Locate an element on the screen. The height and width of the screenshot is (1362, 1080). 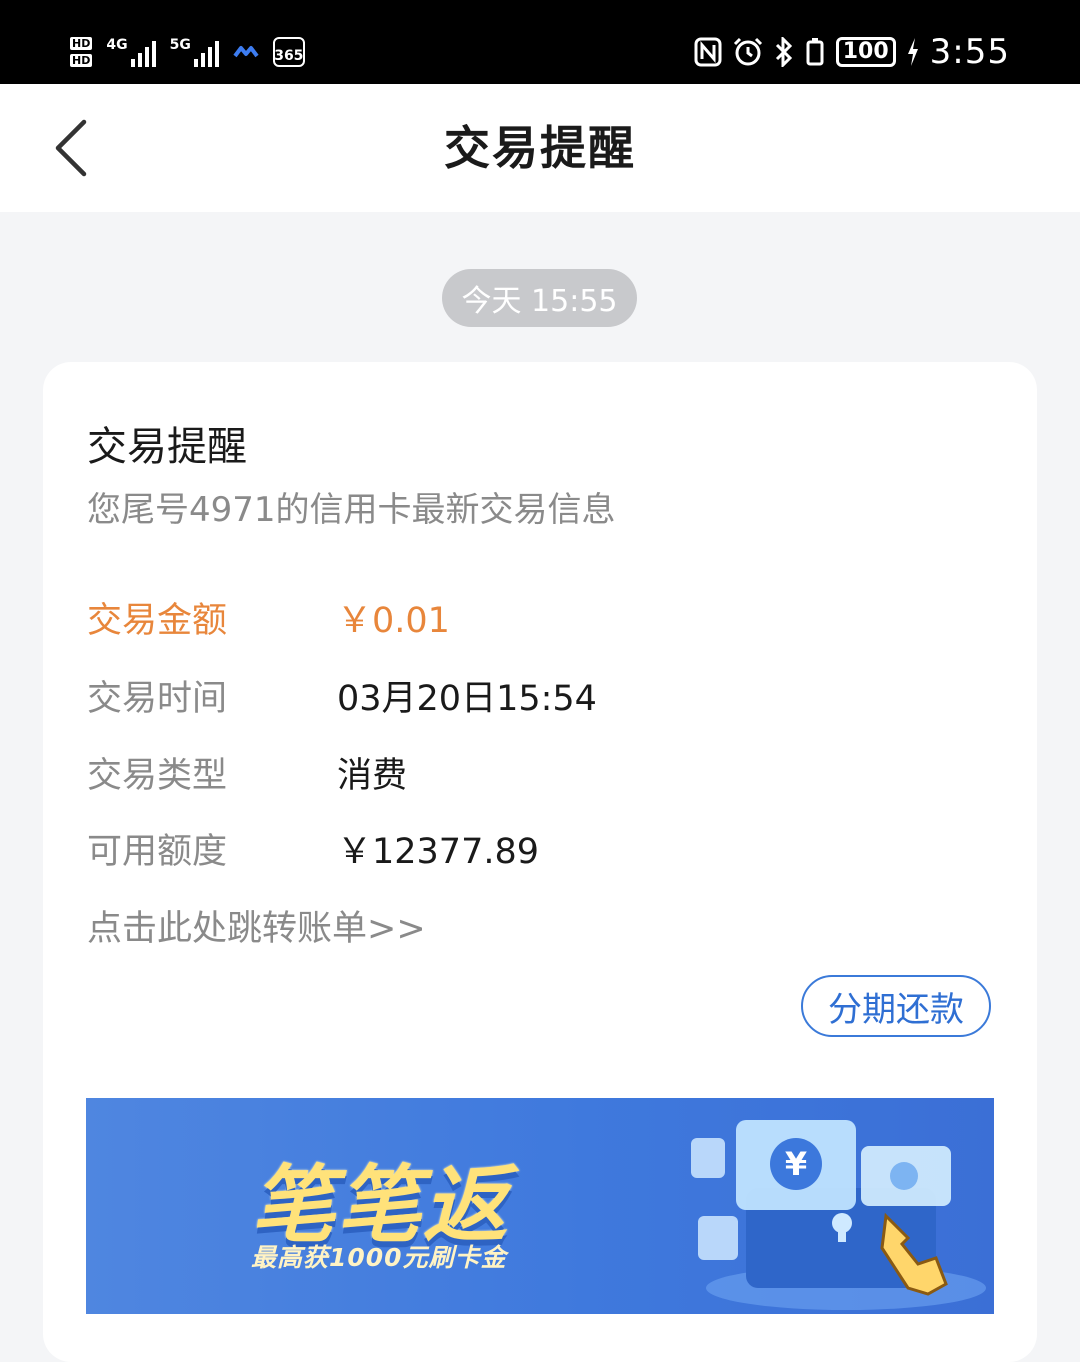
signal-5g: 5G is located at coordinates (194, 52).